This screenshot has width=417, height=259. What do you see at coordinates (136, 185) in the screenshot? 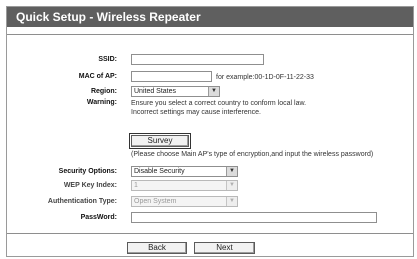
I see `wep-key-index-value: 1` at bounding box center [136, 185].